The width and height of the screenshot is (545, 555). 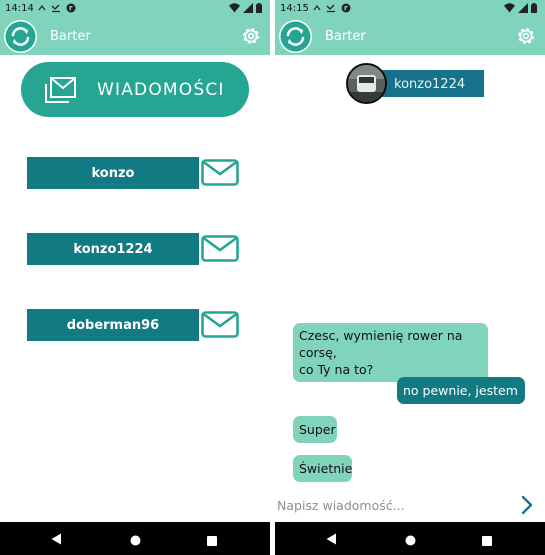 I want to click on status-time: 14:14, so click(x=19, y=8).